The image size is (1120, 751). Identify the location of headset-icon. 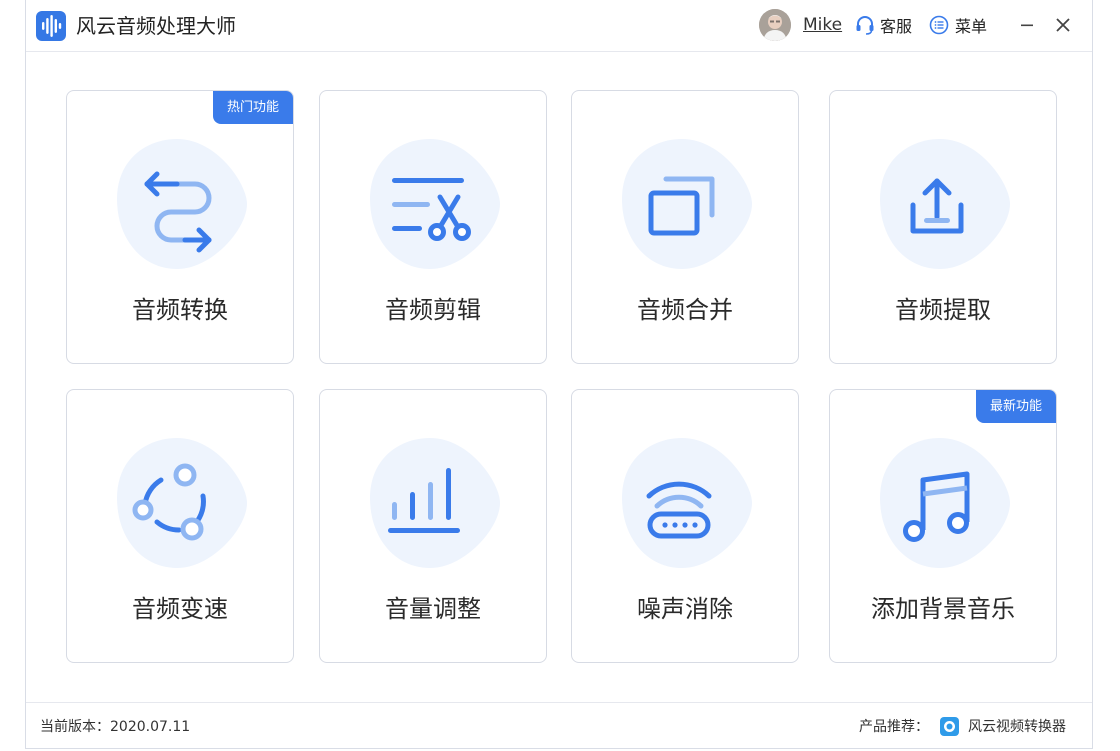
(865, 25).